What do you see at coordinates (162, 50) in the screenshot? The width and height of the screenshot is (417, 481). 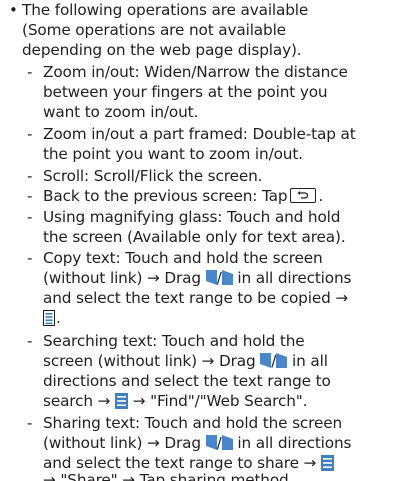 I see `intro-line: depending on the web page display).` at bounding box center [162, 50].